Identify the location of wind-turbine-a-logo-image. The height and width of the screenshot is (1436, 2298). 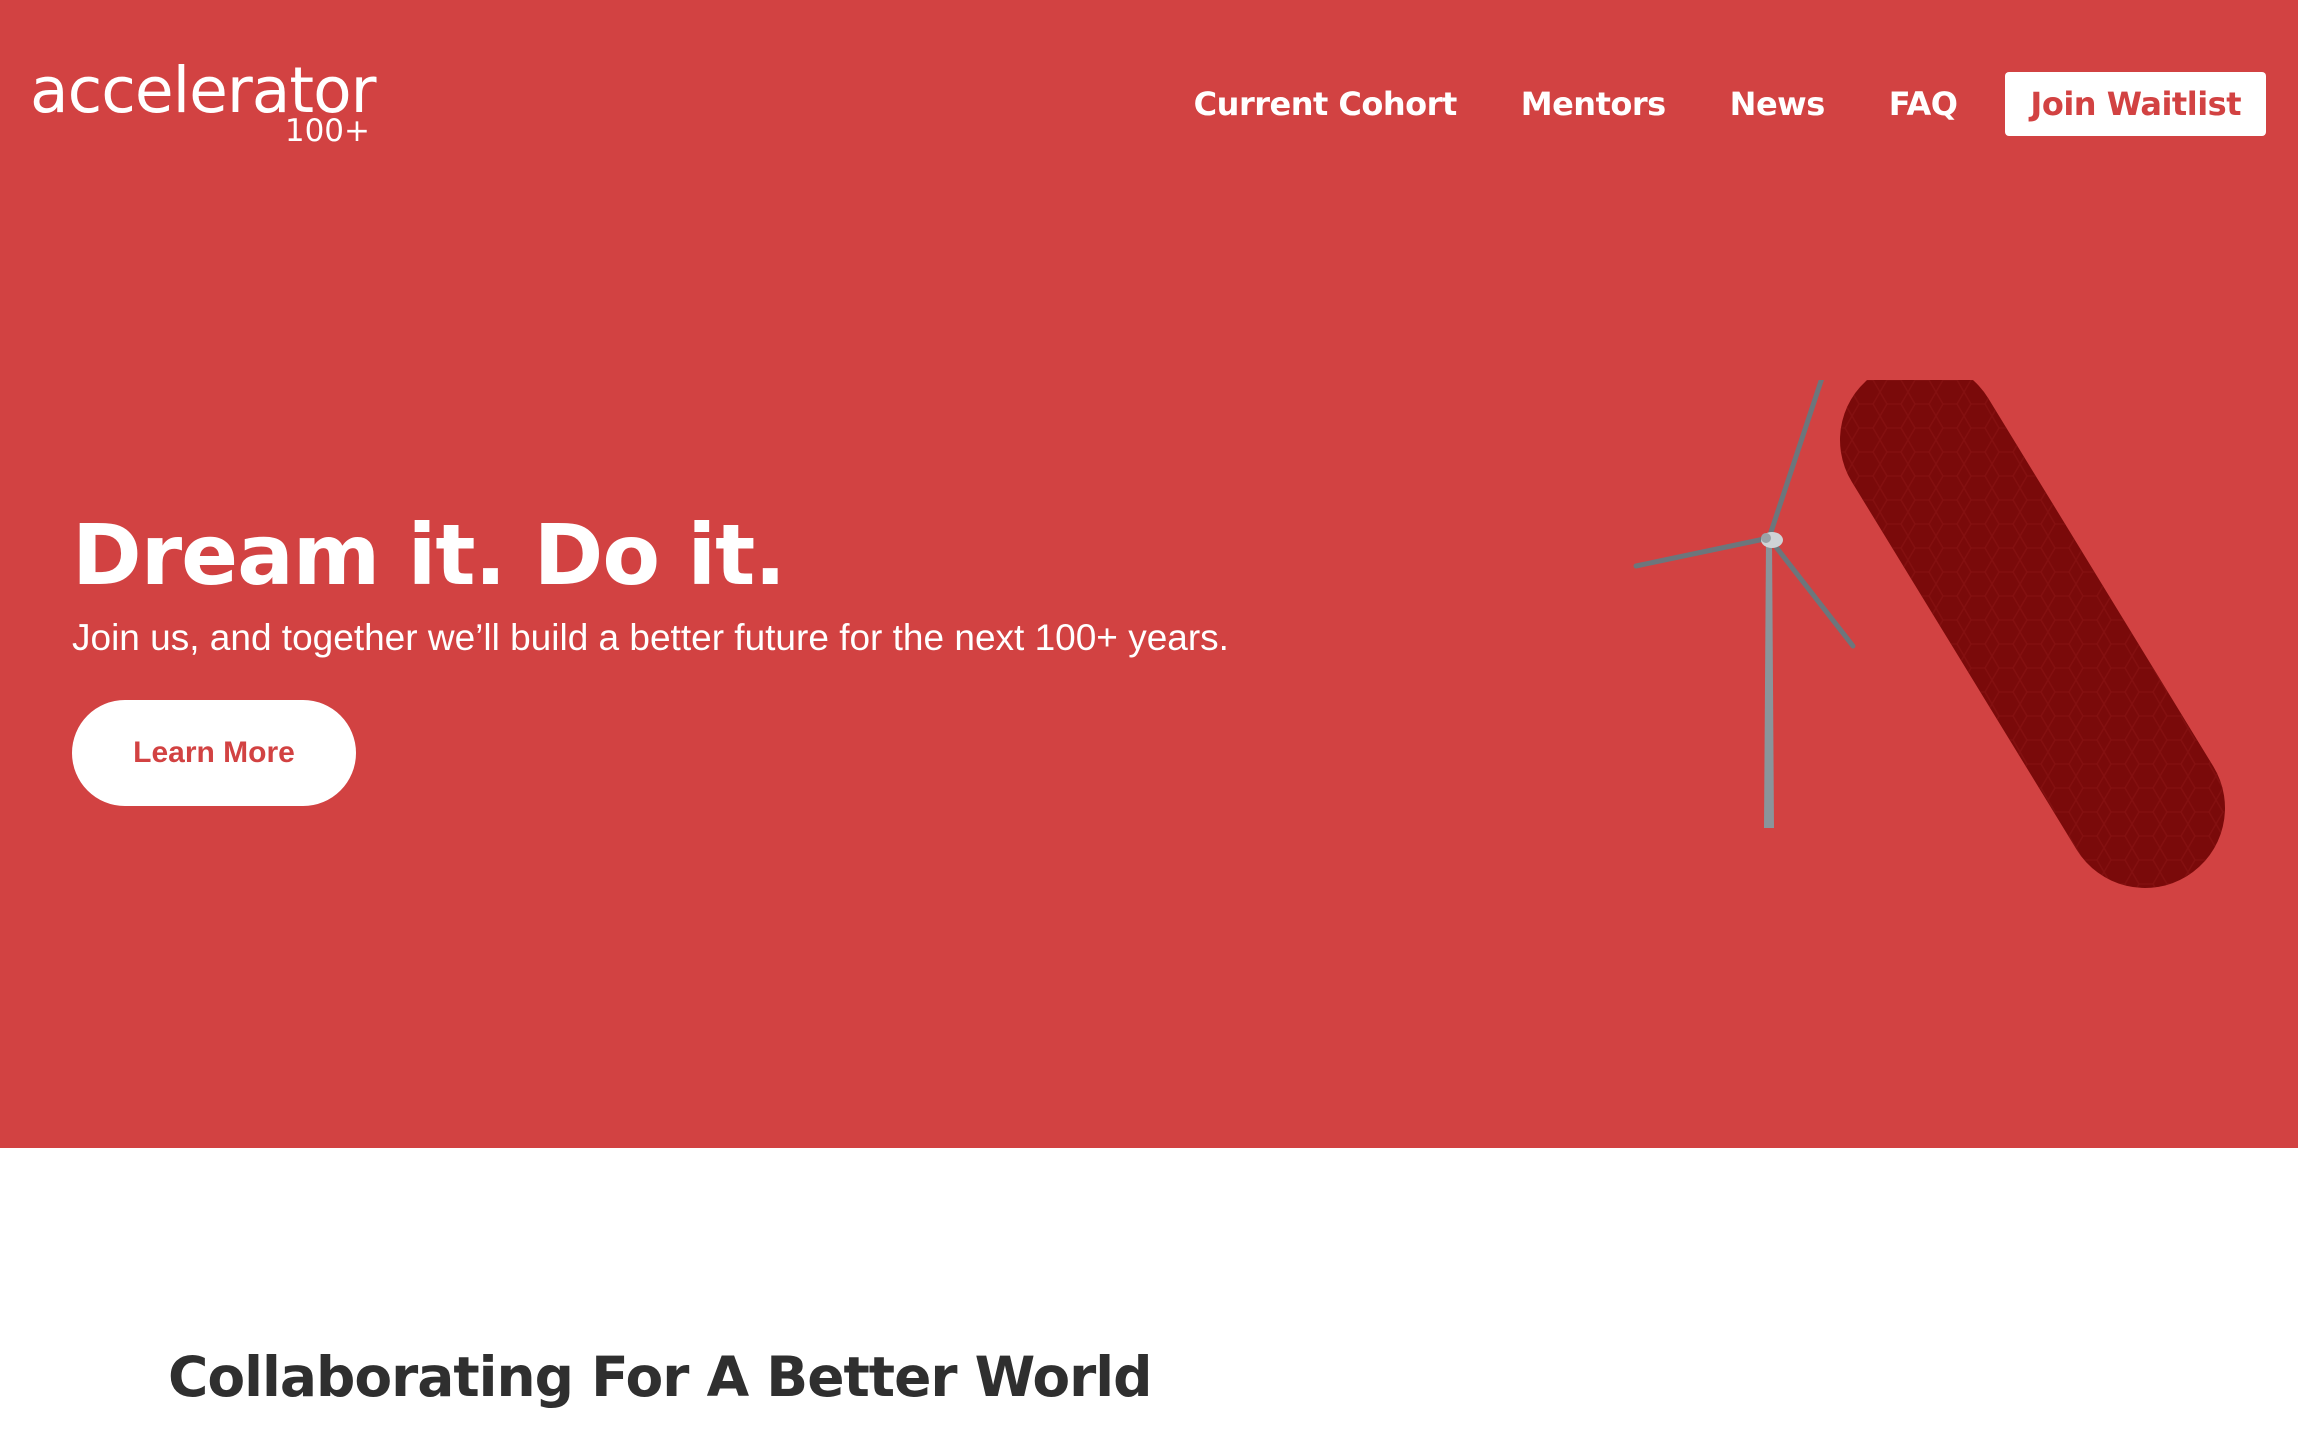
(1929, 634).